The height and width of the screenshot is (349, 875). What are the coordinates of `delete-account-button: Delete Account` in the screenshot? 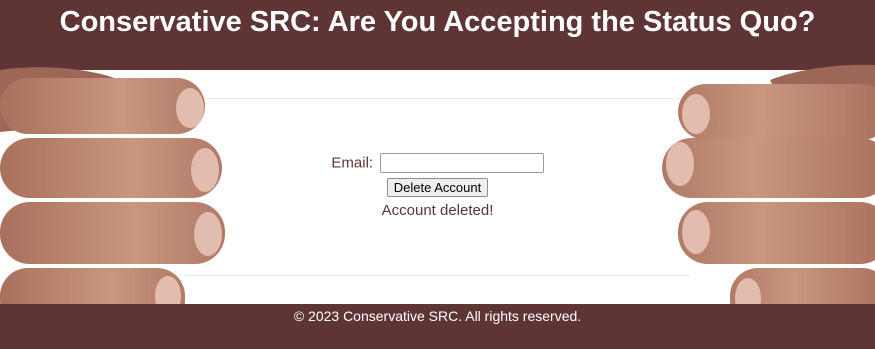 It's located at (437, 187).